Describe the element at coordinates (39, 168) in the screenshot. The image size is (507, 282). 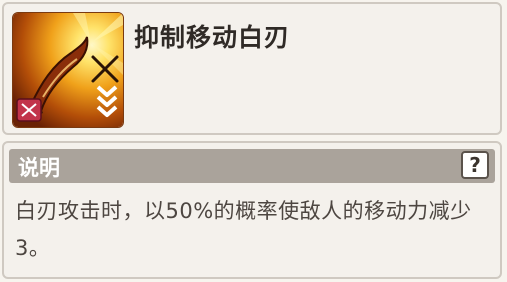
I see `description-header-label: 说明` at that location.